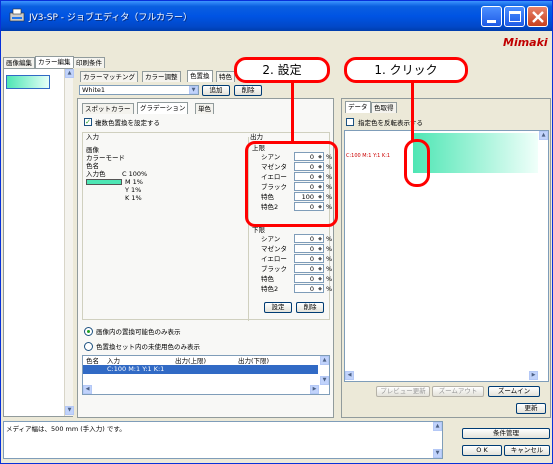  What do you see at coordinates (329, 239) in the screenshot?
I see `lower-cyan-unit: %` at bounding box center [329, 239].